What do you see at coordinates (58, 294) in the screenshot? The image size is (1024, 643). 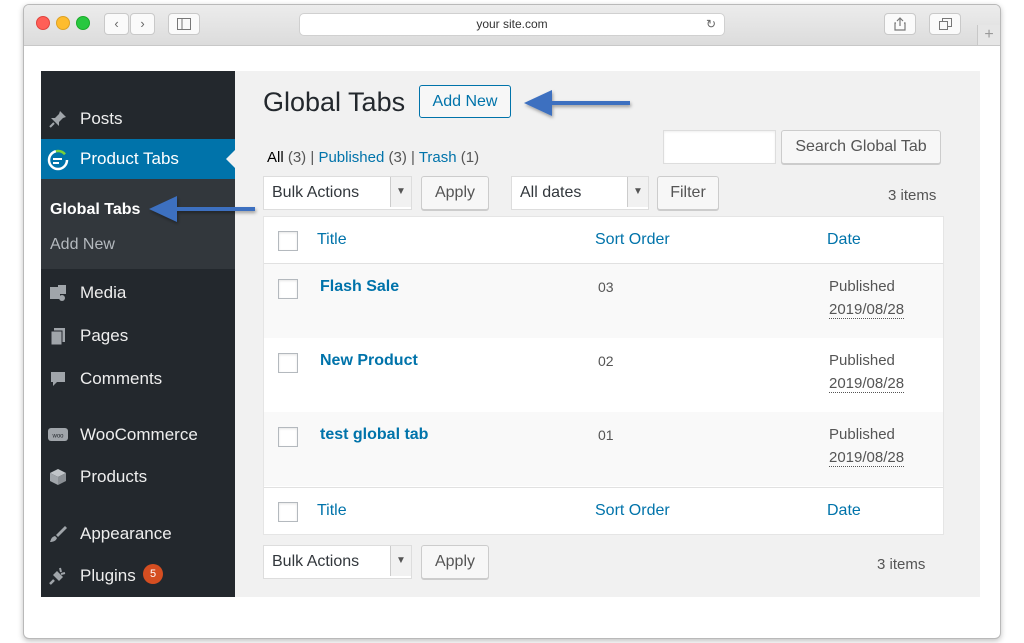 I see `media-icon` at bounding box center [58, 294].